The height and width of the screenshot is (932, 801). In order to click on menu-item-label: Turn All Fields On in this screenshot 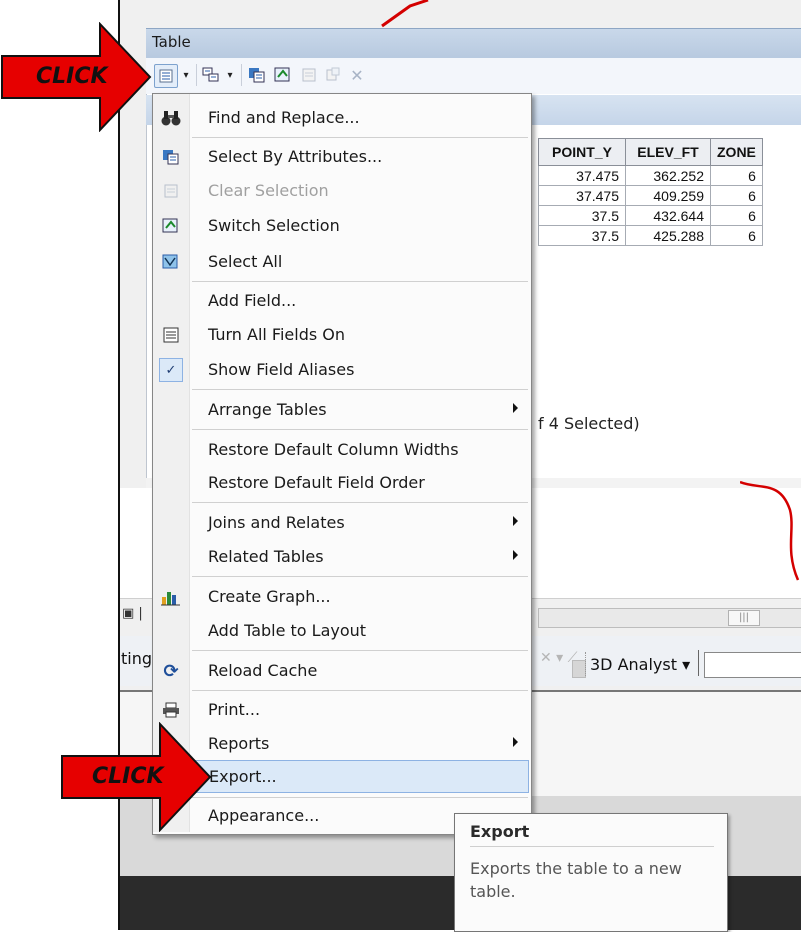, I will do `click(277, 334)`.